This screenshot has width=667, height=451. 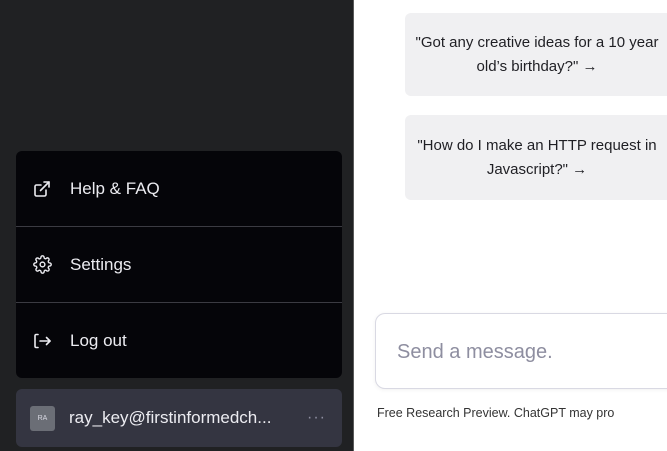 I want to click on user-account-button: RA ray_key@firstinformedch... ···, so click(x=179, y=418).